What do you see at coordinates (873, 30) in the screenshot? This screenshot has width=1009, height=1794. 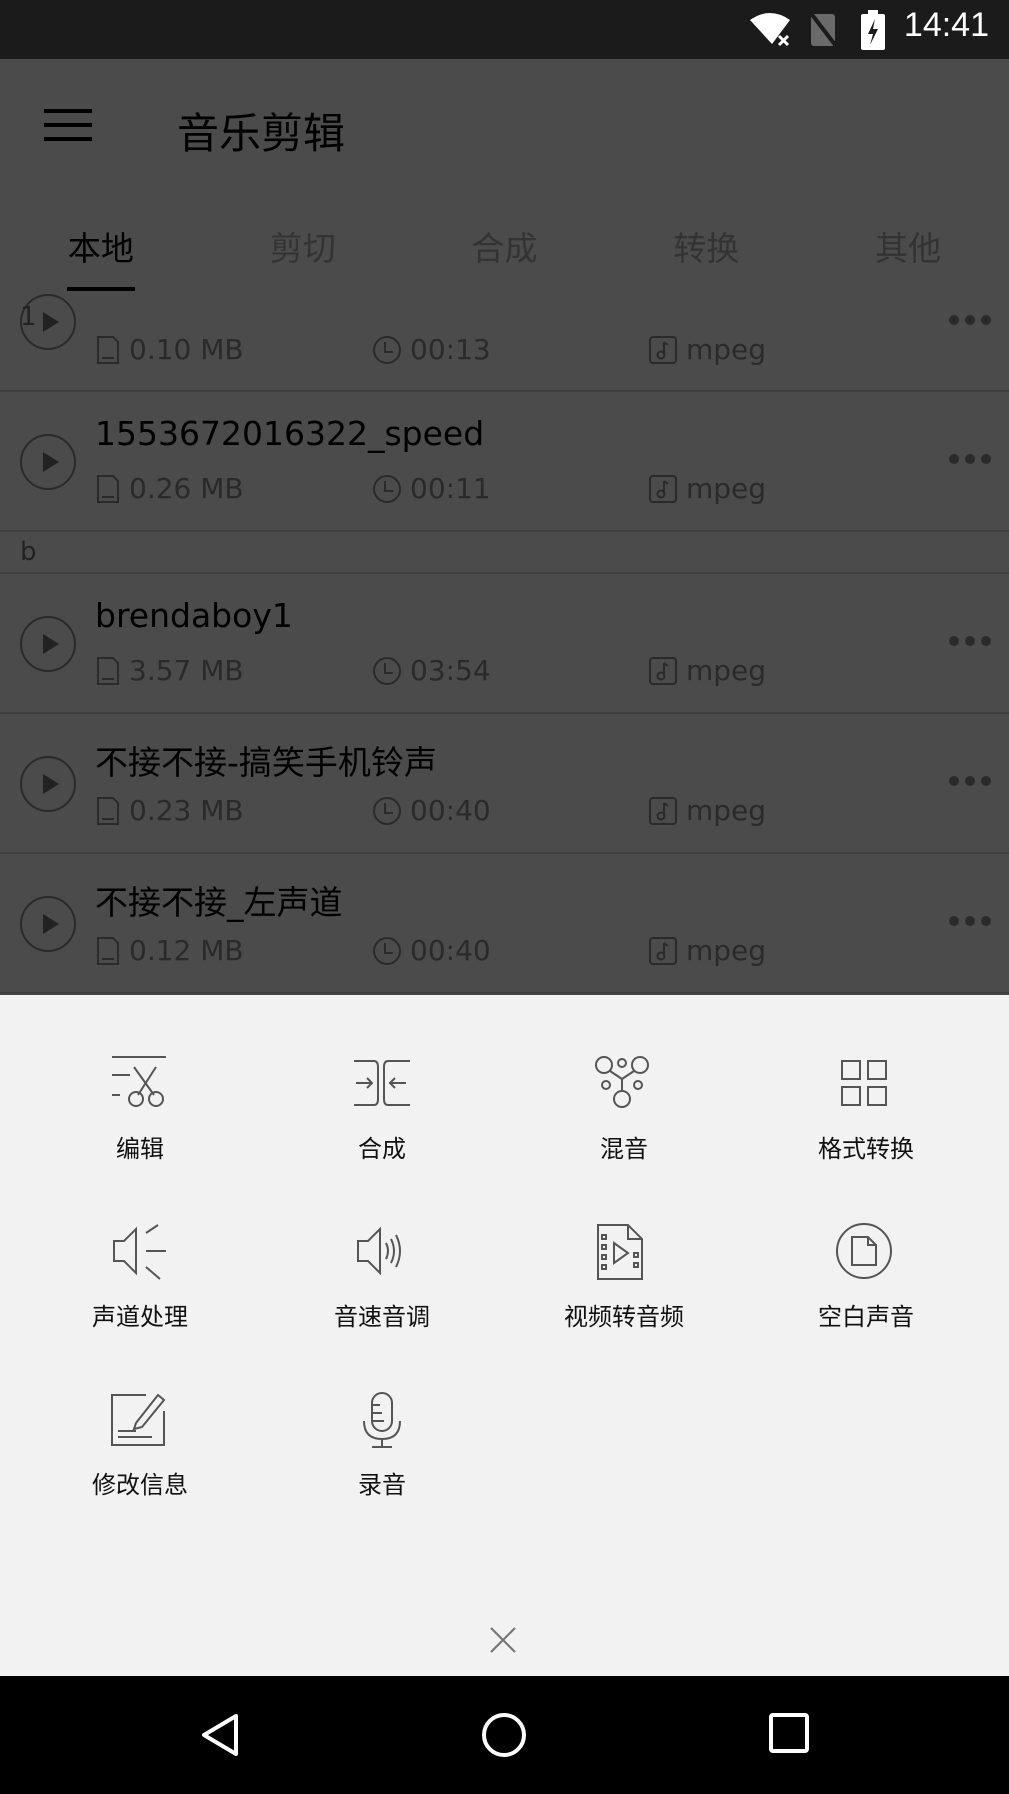 I see `battery-charging-icon` at bounding box center [873, 30].